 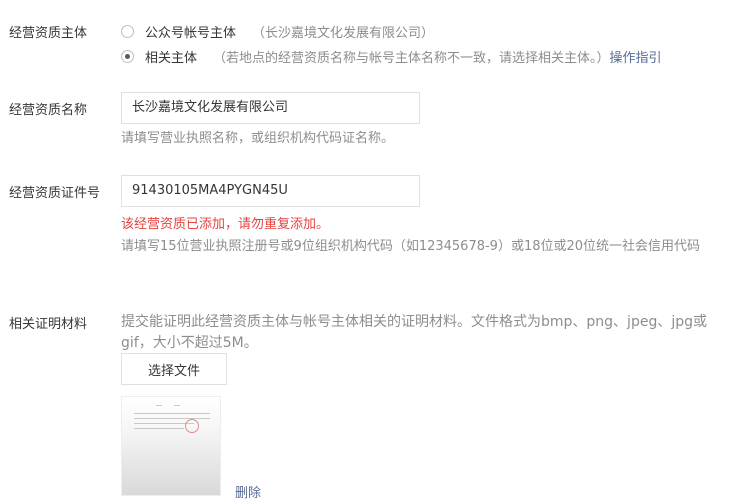 What do you see at coordinates (343, 33) in the screenshot?
I see `radio-option-note: （长沙嘉境文化发展有限公司）` at bounding box center [343, 33].